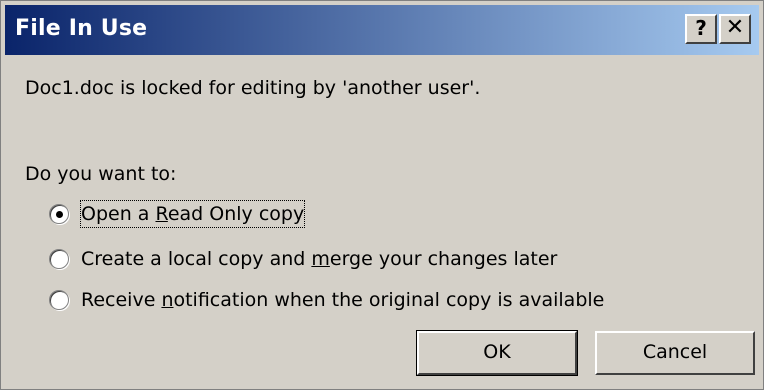 This screenshot has height=392, width=766. What do you see at coordinates (81, 28) in the screenshot?
I see `dialog-title: File In Use` at bounding box center [81, 28].